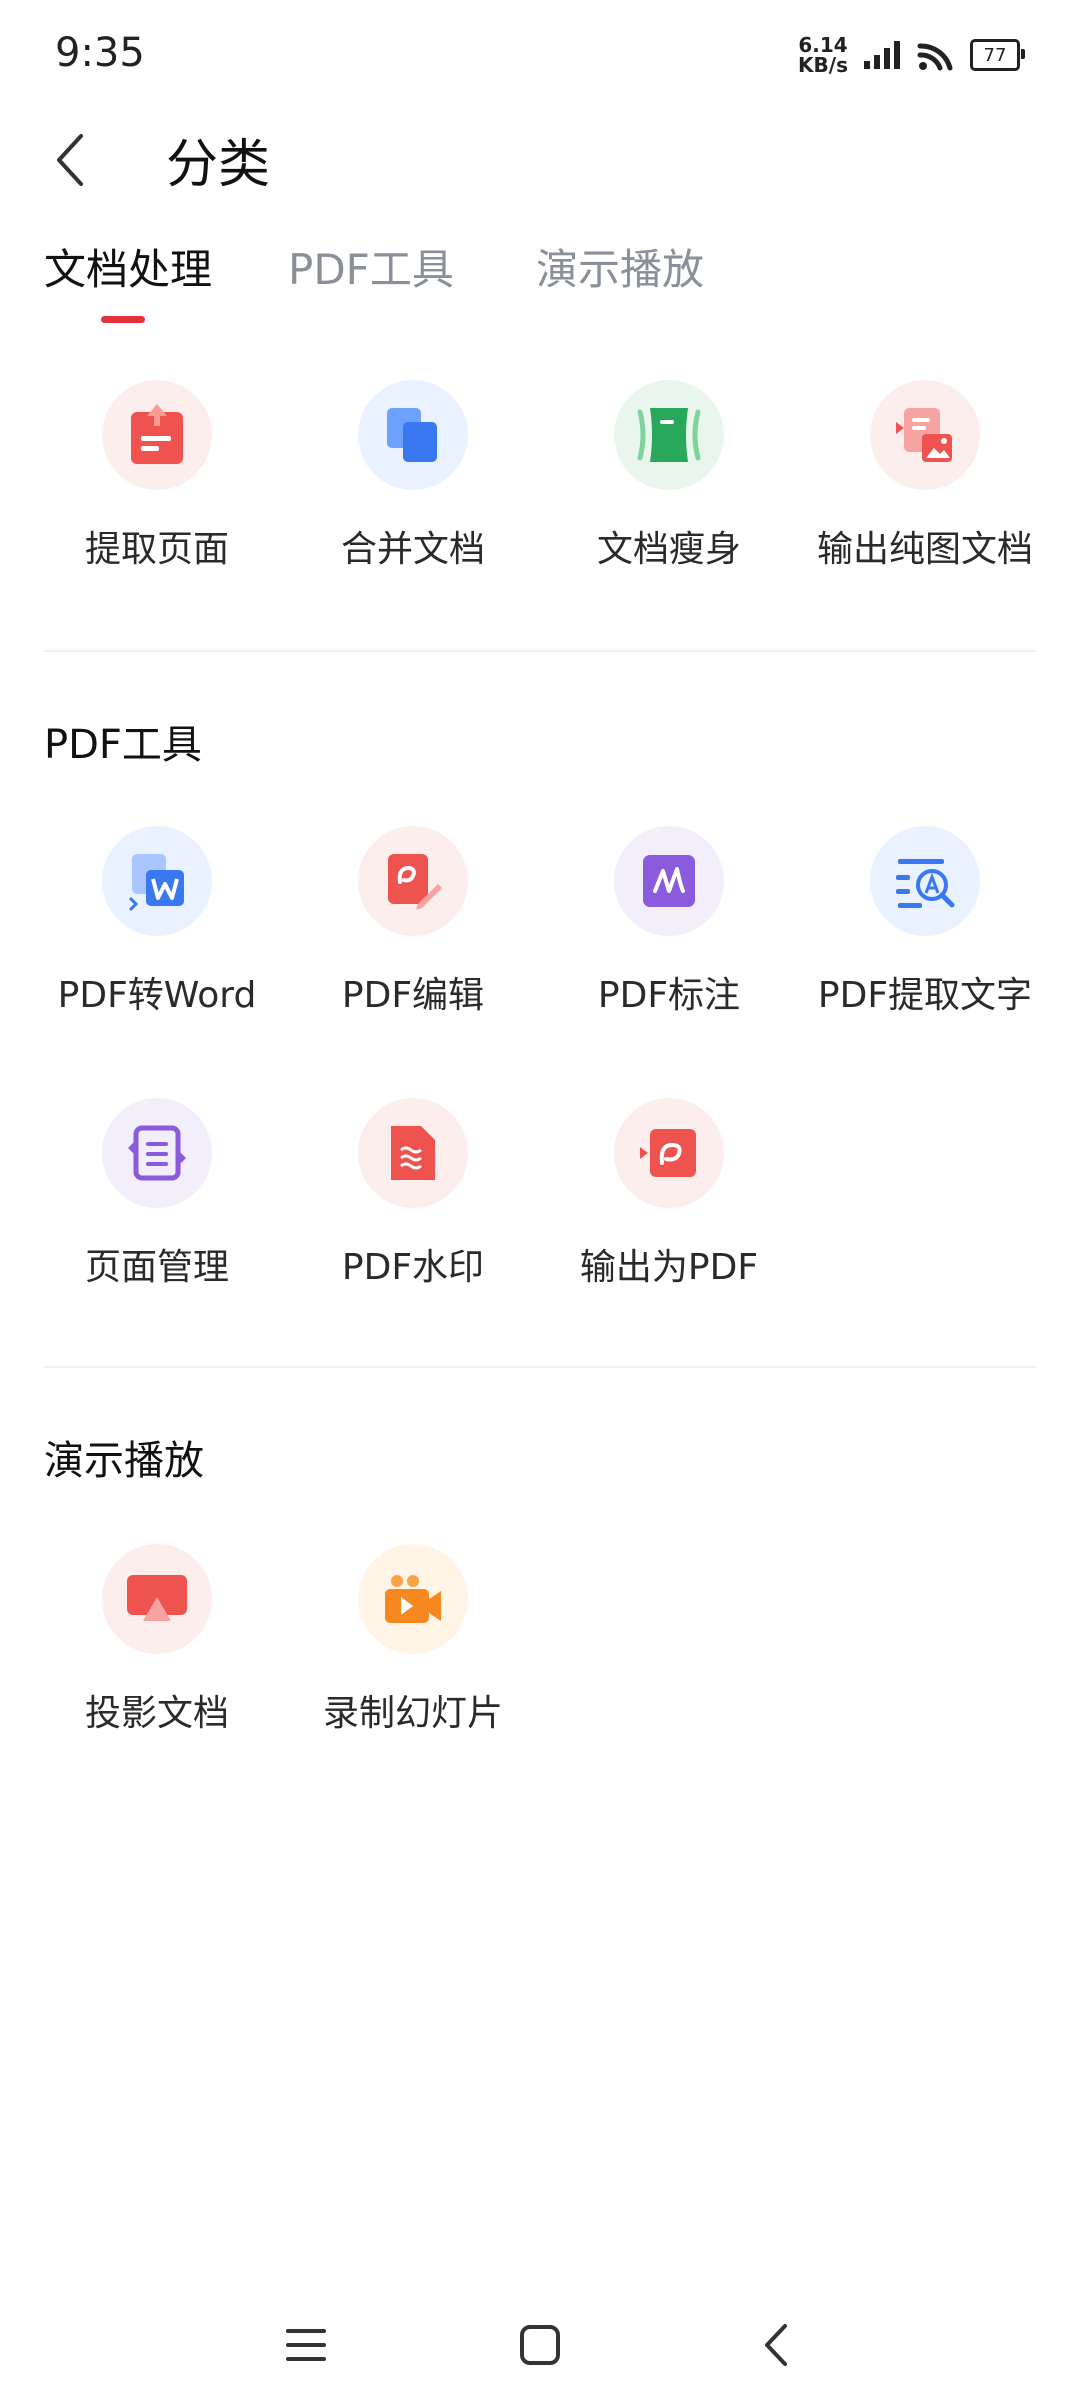 Image resolution: width=1080 pixels, height=2400 pixels. What do you see at coordinates (540, 170) in the screenshot?
I see `title-bar: 分类` at bounding box center [540, 170].